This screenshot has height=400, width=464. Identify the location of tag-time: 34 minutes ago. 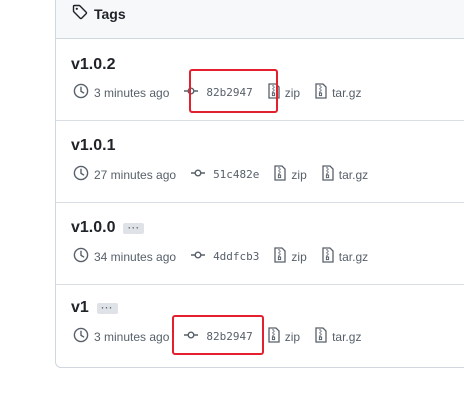
(124, 256).